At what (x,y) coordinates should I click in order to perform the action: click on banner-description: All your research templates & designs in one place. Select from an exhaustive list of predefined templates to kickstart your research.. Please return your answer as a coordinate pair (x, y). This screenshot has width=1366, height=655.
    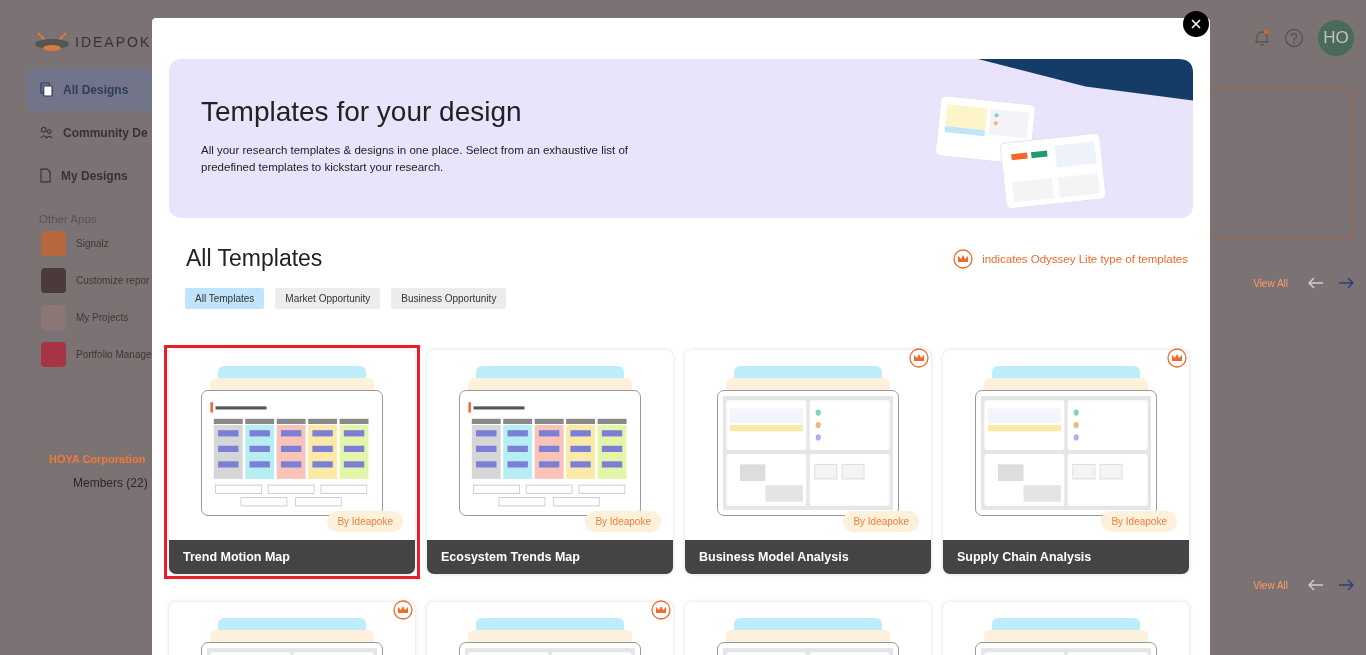
    Looking at the image, I should click on (415, 158).